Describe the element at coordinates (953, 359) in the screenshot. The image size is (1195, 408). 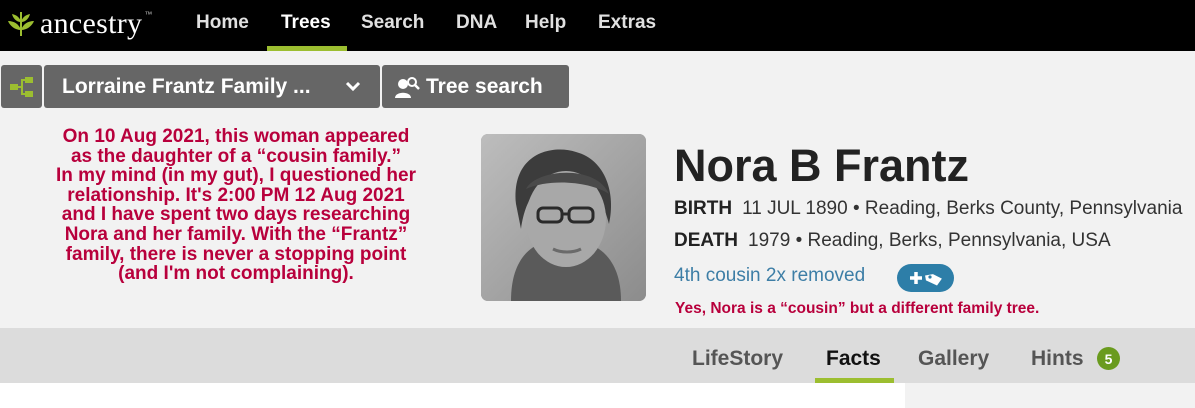
I see `tab-gallery: Gallery` at that location.